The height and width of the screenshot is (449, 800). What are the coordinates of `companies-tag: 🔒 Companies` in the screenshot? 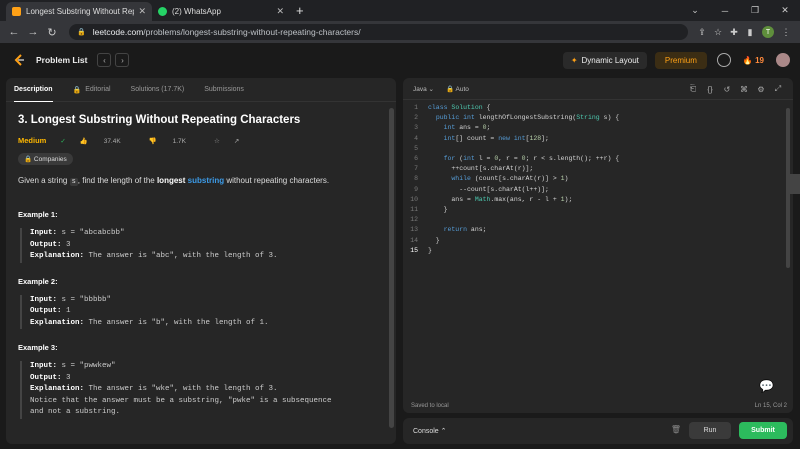 It's located at (45, 159).